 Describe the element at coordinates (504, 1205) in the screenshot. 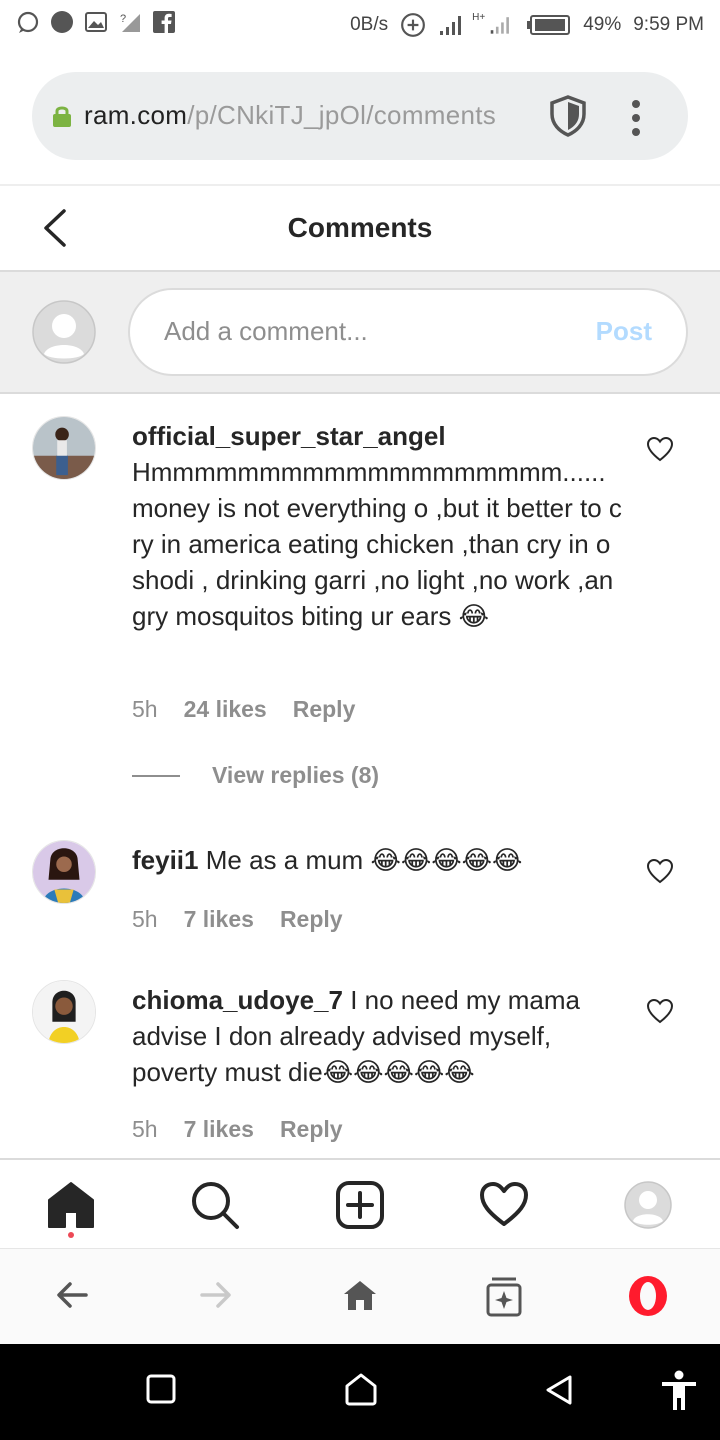

I see `activity-heart-icon` at that location.